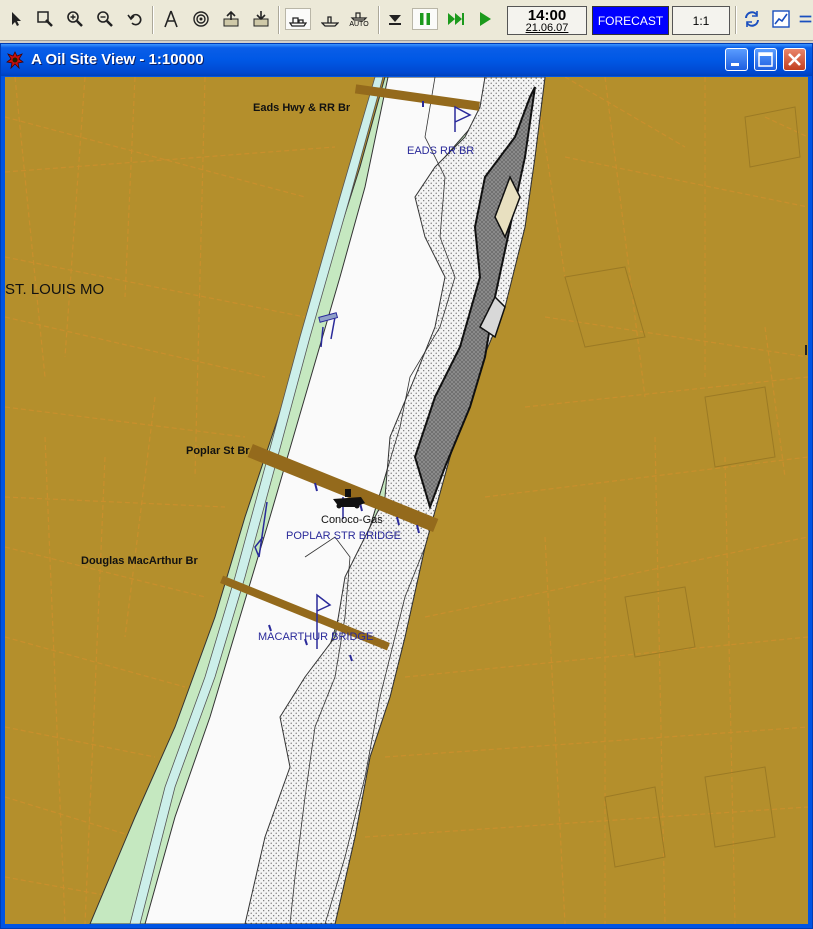  I want to click on scale-display: 1:1, so click(701, 20).